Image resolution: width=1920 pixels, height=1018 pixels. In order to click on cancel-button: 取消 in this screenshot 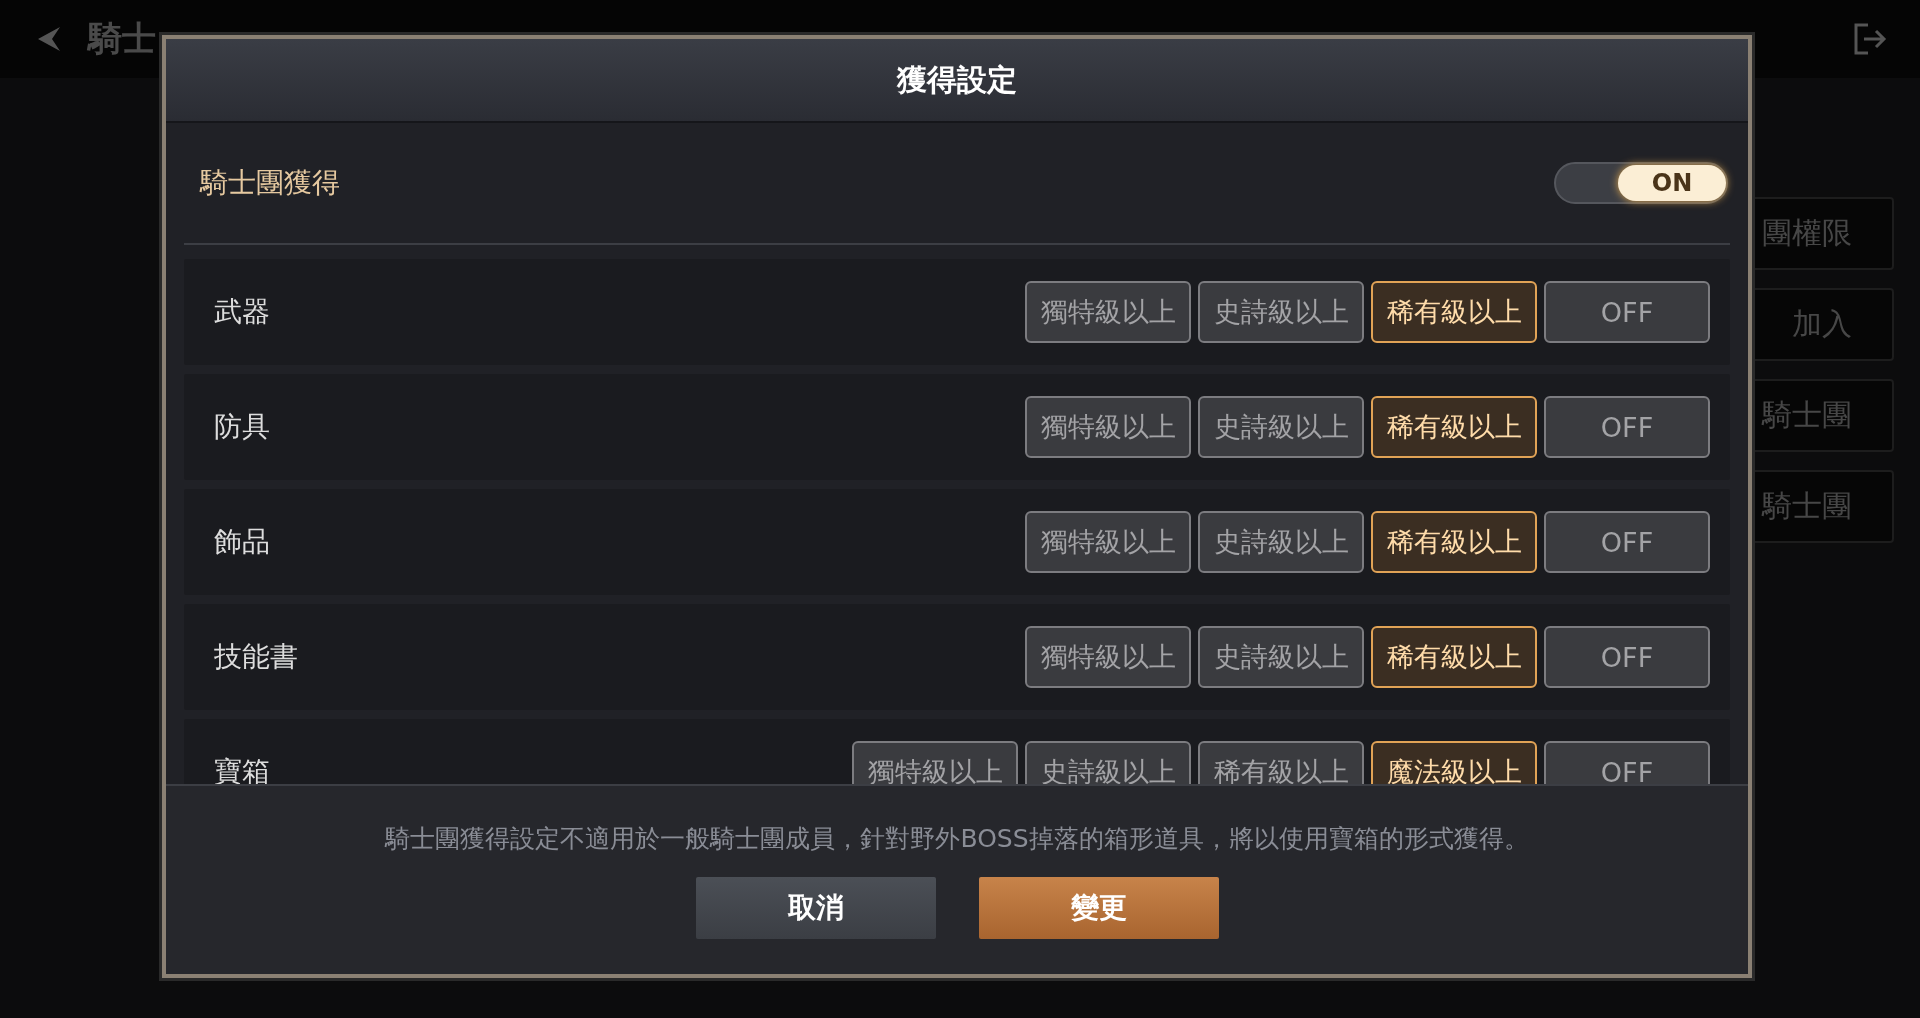, I will do `click(815, 908)`.